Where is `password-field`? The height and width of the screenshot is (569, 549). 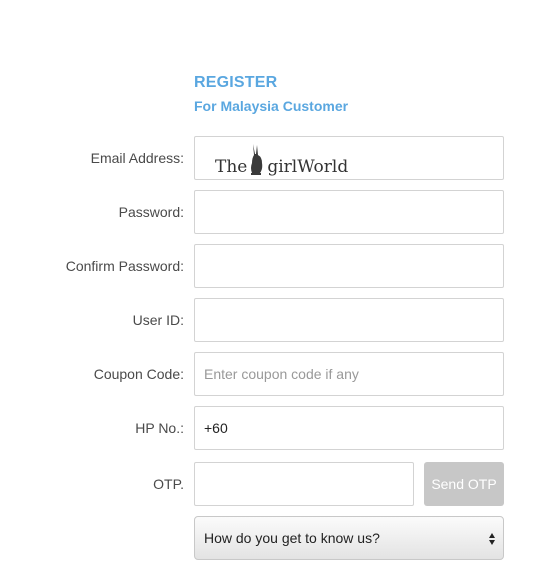
password-field is located at coordinates (349, 212).